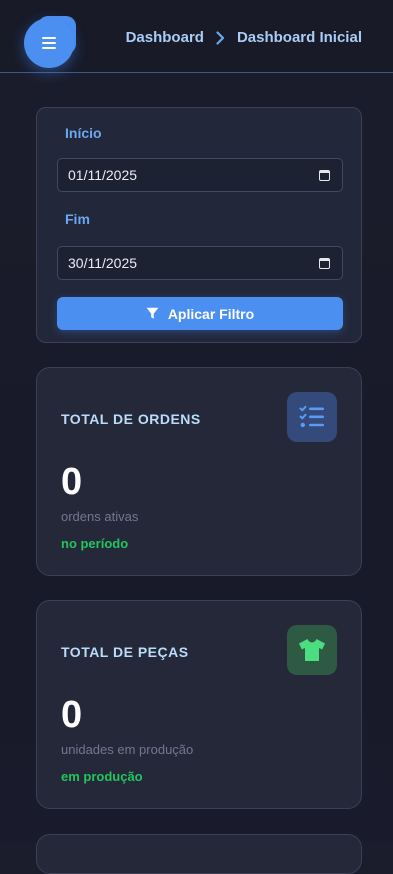  What do you see at coordinates (220, 37) in the screenshot?
I see `chevron-right-icon` at bounding box center [220, 37].